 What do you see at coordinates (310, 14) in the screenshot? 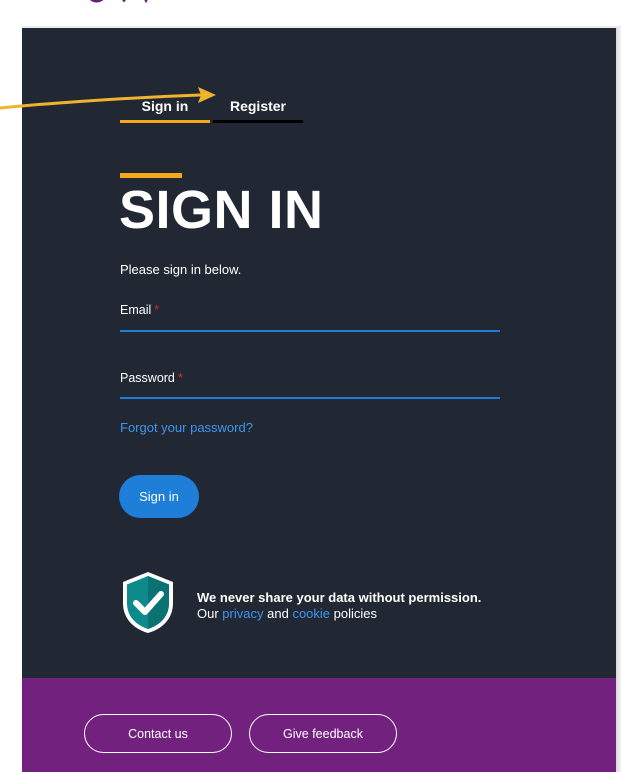
I see `top-header-strip` at bounding box center [310, 14].